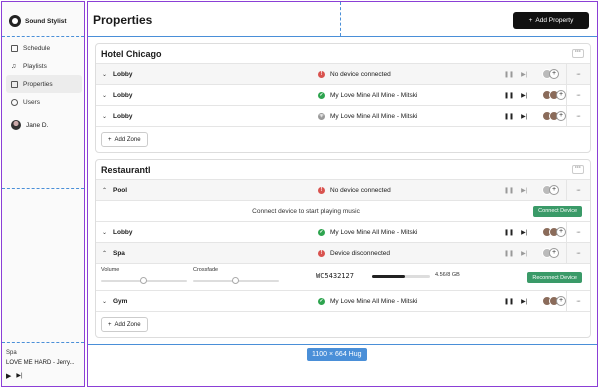 The image size is (600, 389). Describe the element at coordinates (8, 376) in the screenshot. I see `play-icon: ▶` at that location.